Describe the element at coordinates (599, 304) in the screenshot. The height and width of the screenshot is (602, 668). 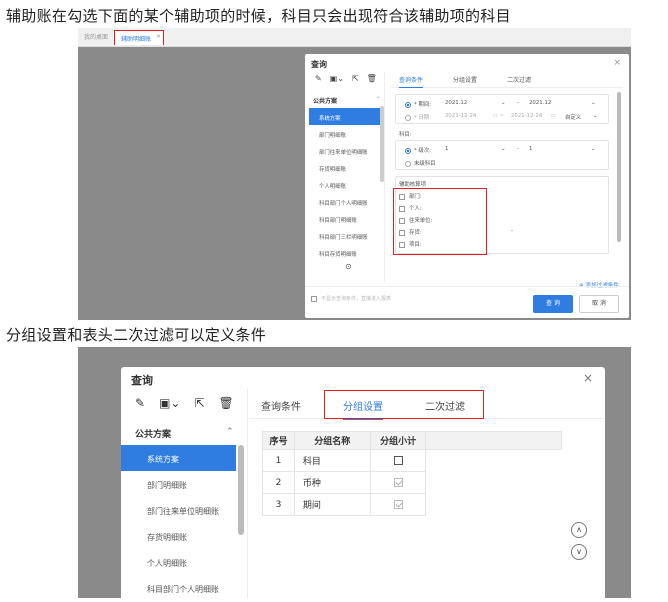
I see `cancel-button: 取 消` at that location.